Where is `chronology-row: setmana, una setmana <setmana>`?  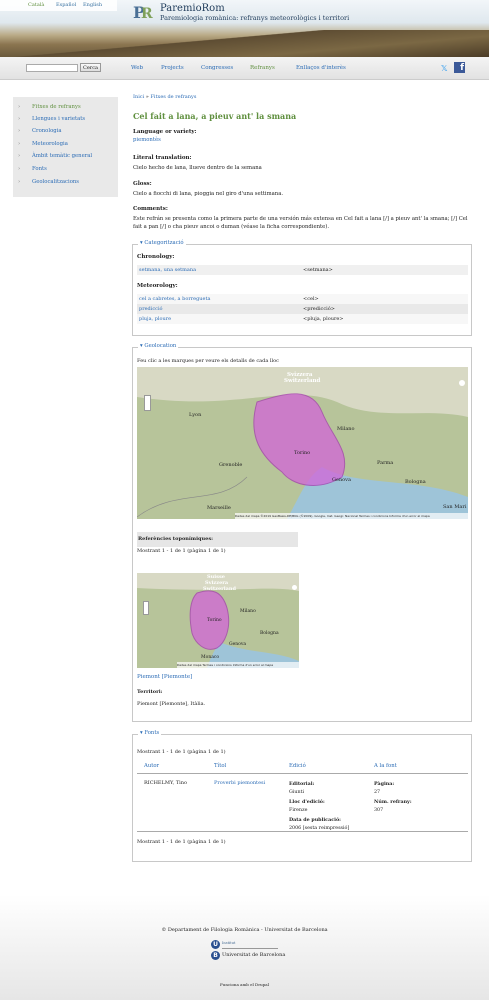
chronology-row: setmana, una setmana <setmana> is located at coordinates (302, 270).